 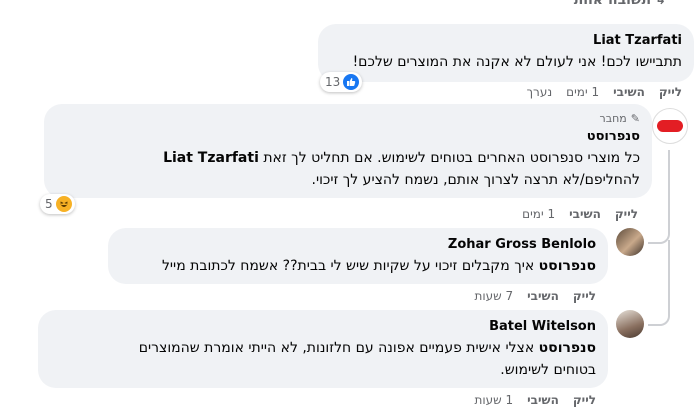 What do you see at coordinates (539, 92) in the screenshot?
I see `edited-label: נערך` at bounding box center [539, 92].